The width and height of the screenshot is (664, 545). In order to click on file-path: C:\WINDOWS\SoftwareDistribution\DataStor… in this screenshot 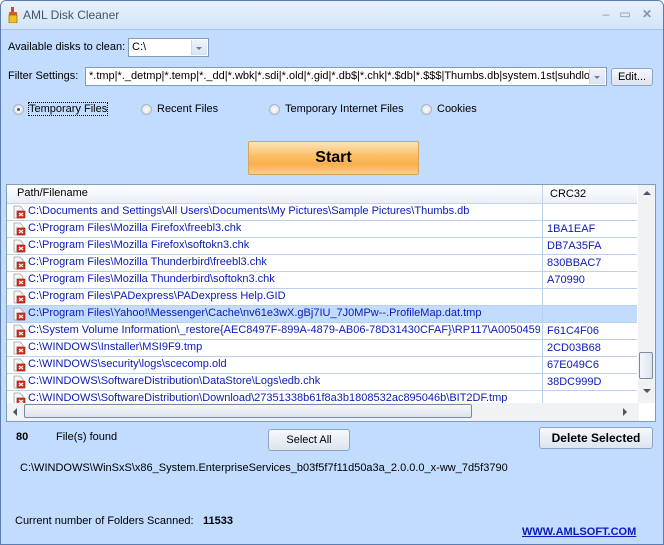, I will do `click(174, 381)`.